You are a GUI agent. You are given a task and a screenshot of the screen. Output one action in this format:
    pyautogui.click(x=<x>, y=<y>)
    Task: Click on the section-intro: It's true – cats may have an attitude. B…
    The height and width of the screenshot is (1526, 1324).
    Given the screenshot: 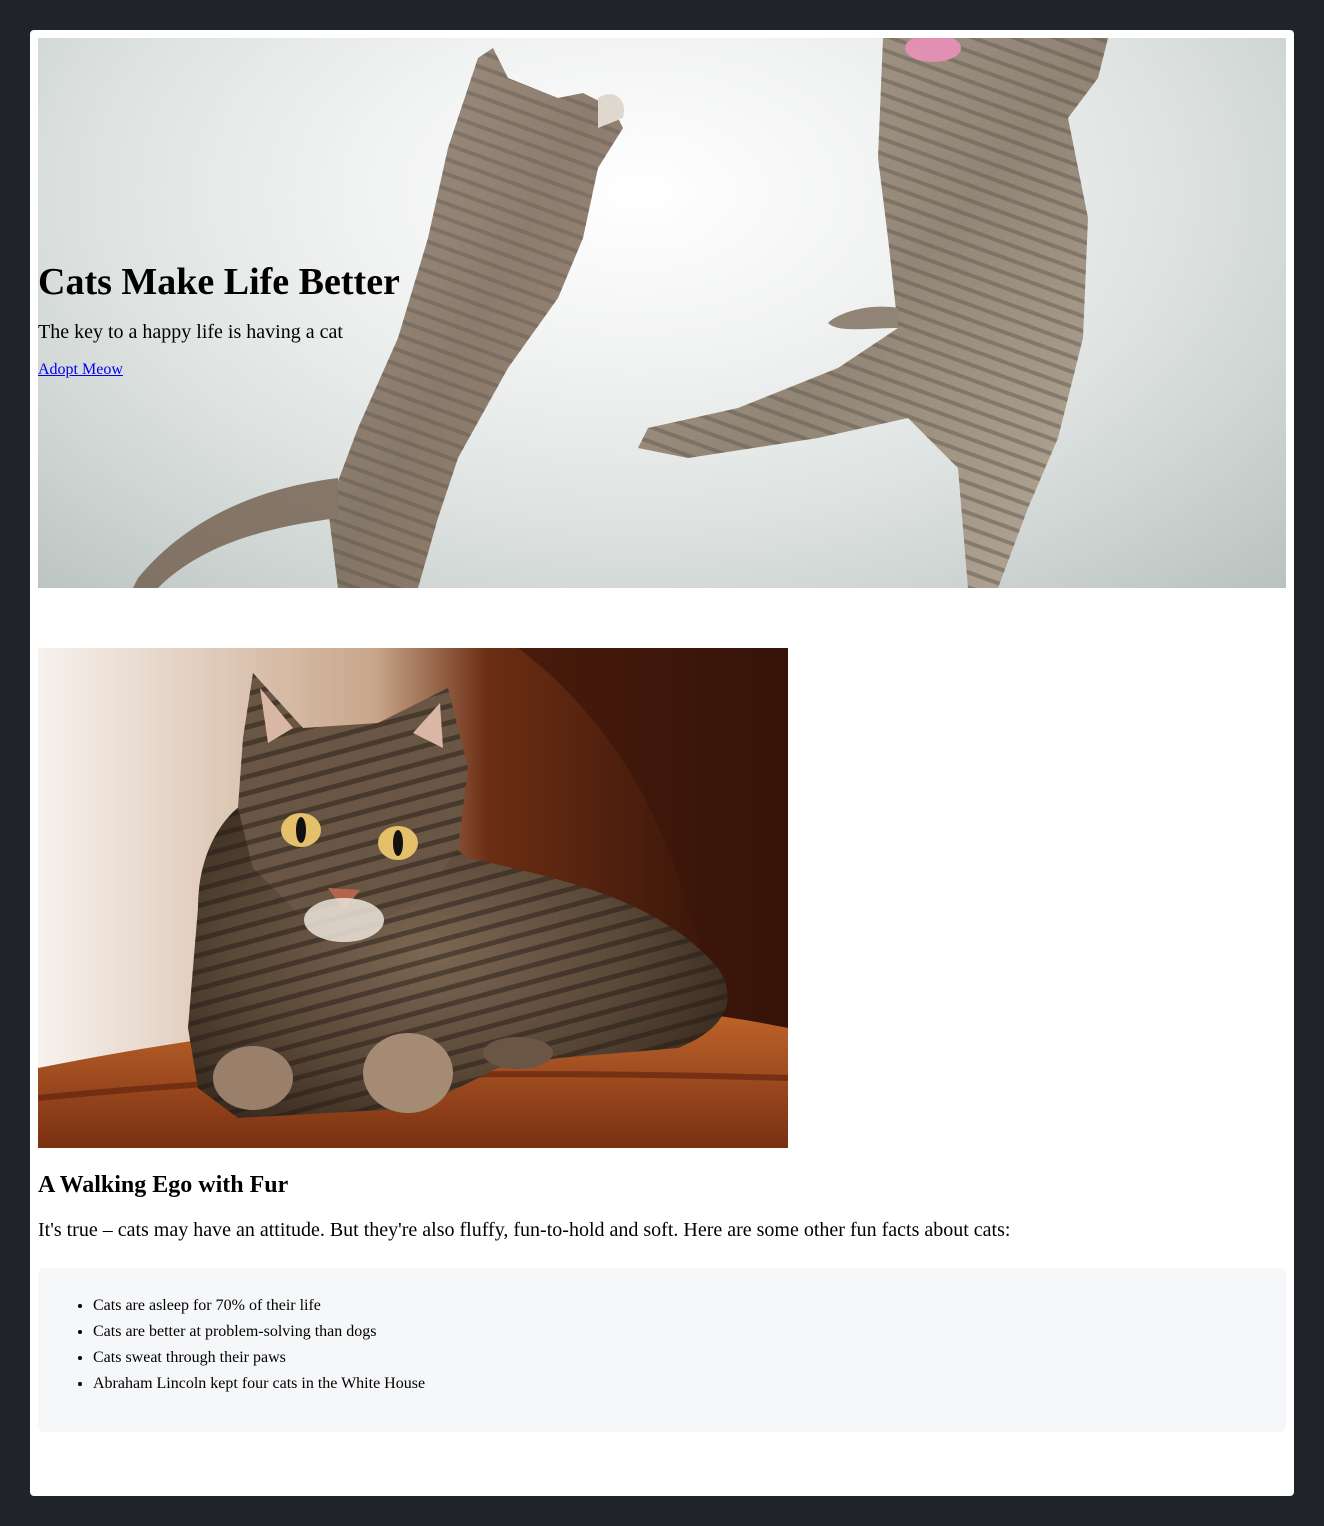 What is the action you would take?
    pyautogui.click(x=524, y=1230)
    